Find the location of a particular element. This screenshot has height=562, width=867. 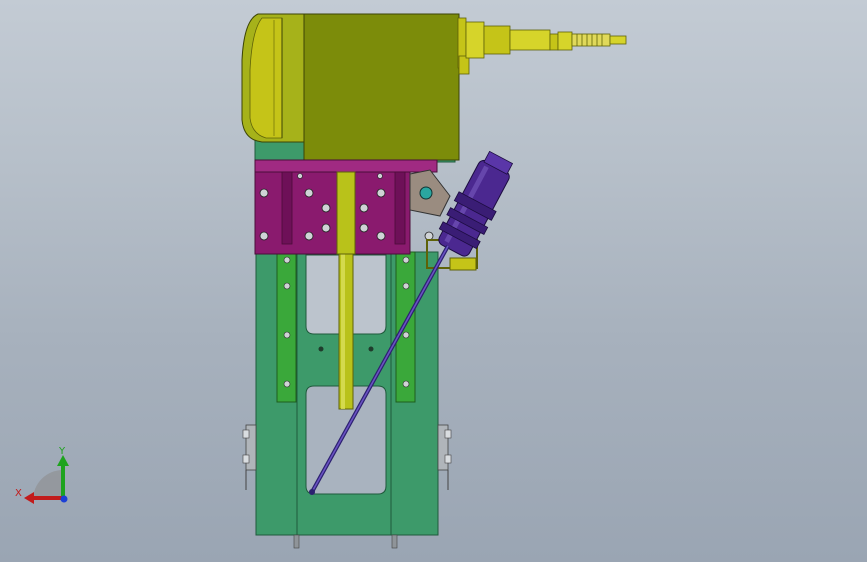

right-clamp is located at coordinates (444, 457).